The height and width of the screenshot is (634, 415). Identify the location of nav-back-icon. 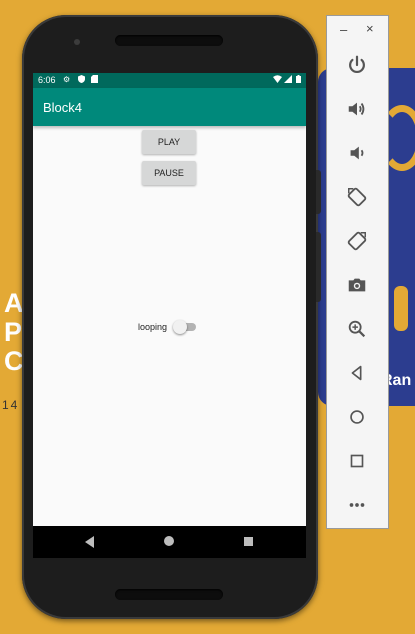
(89, 542).